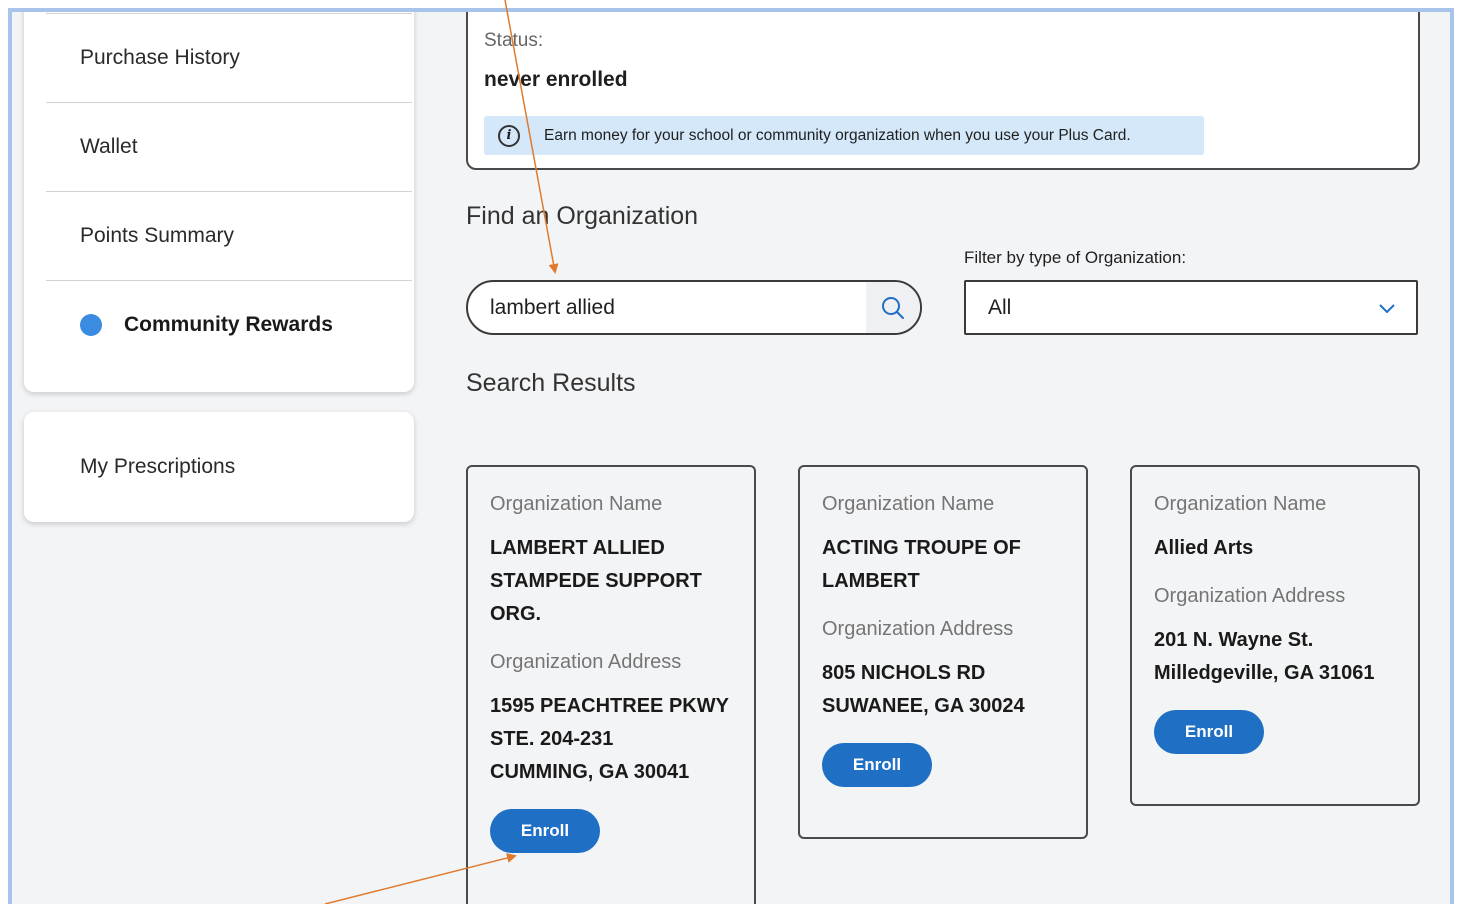 The width and height of the screenshot is (1460, 904). Describe the element at coordinates (871, 581) in the screenshot. I see `name-line: LAMBERT` at that location.